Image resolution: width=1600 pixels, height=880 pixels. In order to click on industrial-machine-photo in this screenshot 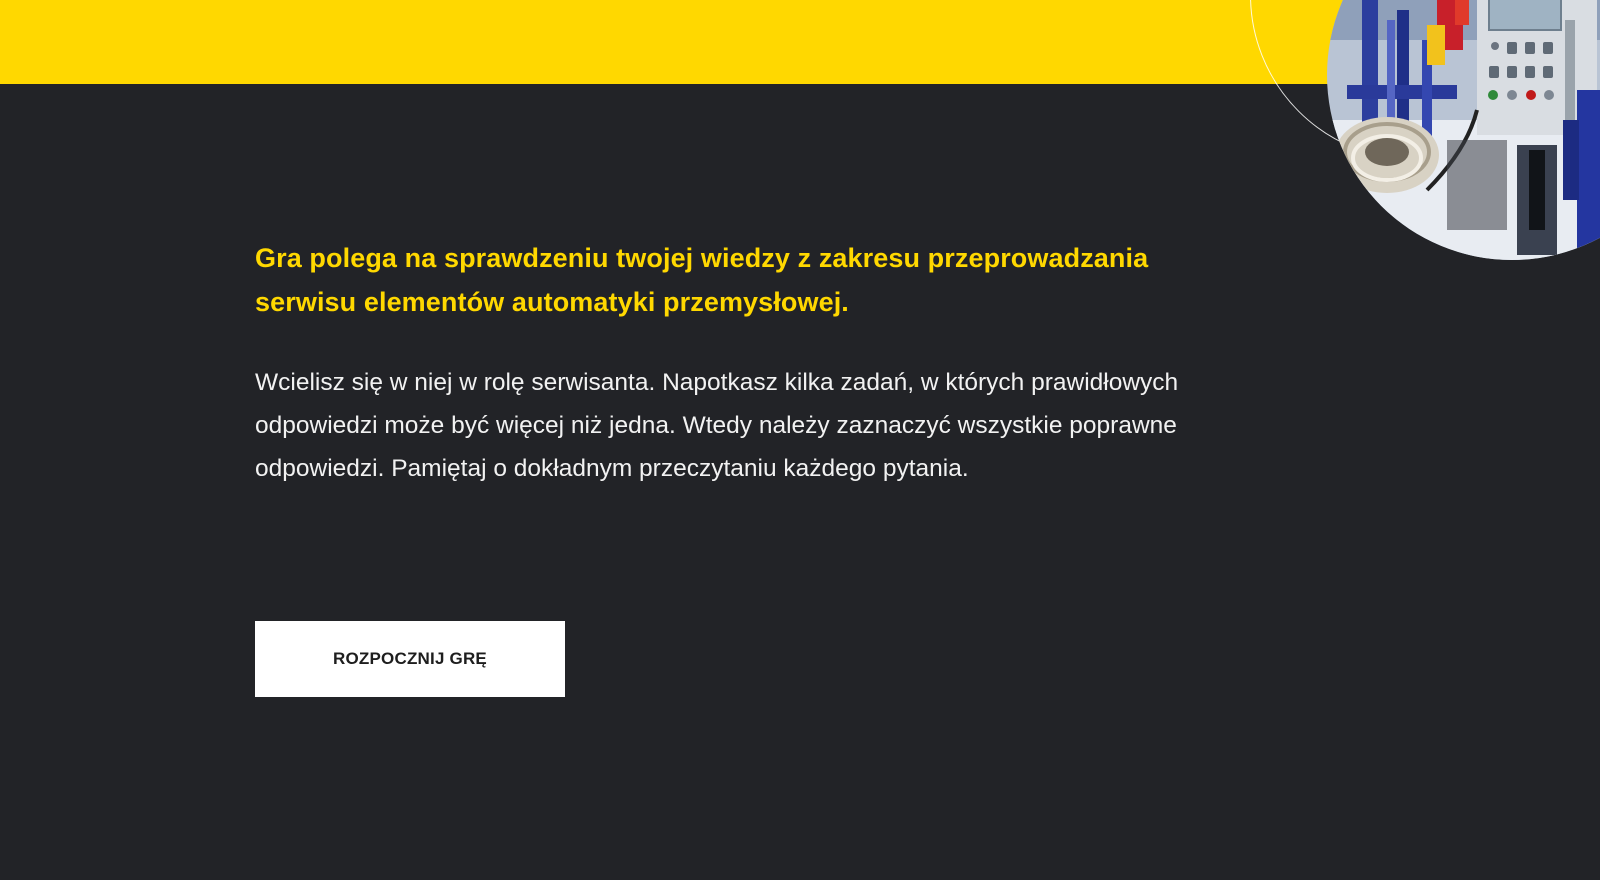, I will do `click(1463, 130)`.